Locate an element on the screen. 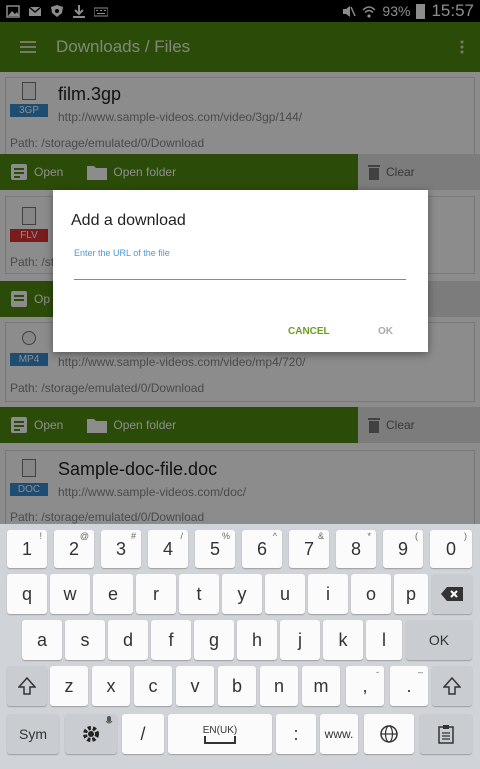 The width and height of the screenshot is (480, 769). settings-key is located at coordinates (91, 734).